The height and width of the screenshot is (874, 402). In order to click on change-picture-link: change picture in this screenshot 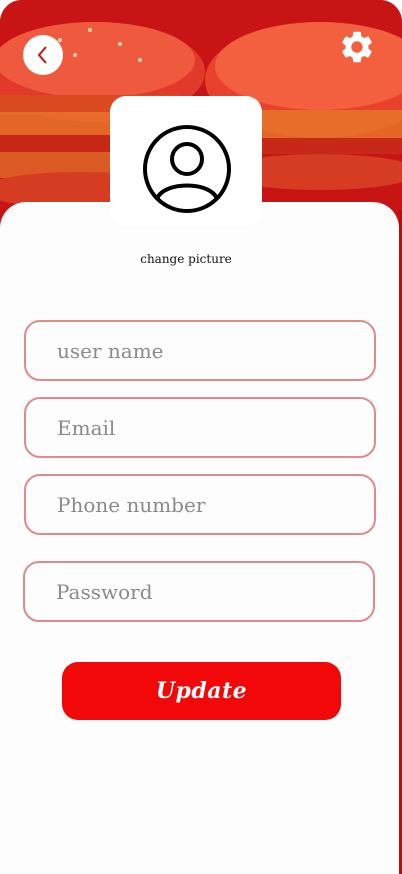, I will do `click(186, 259)`.